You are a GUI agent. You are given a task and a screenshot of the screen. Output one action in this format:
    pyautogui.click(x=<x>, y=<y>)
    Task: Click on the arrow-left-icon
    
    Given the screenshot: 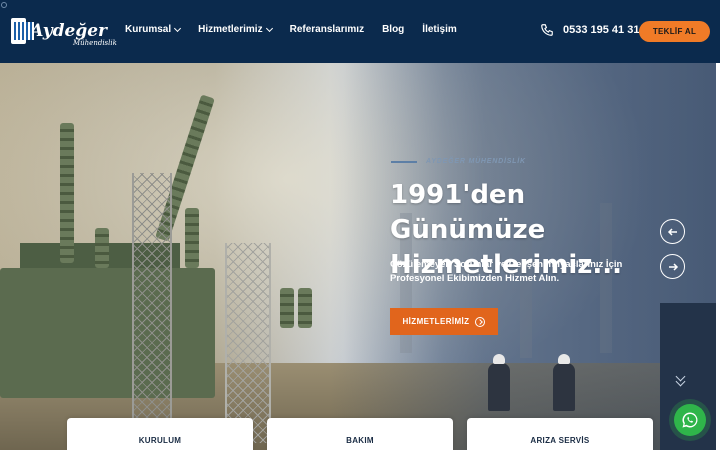 What is the action you would take?
    pyautogui.click(x=672, y=231)
    